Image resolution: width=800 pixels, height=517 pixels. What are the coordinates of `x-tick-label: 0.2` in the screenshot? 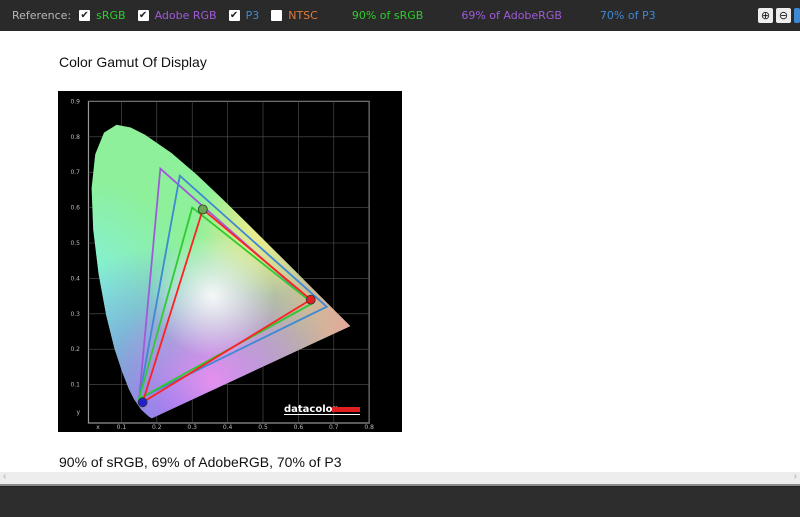 It's located at (157, 427).